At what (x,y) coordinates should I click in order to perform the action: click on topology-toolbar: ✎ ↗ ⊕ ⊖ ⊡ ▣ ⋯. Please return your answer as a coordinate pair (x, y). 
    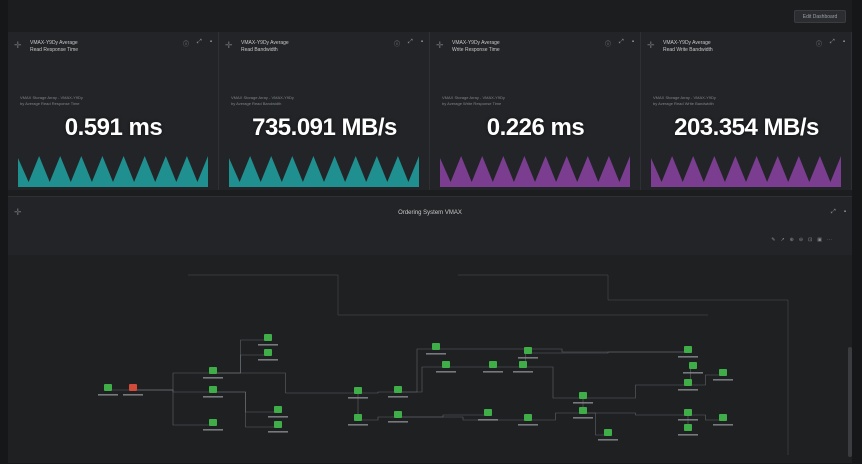
    Looking at the image, I should click on (801, 240).